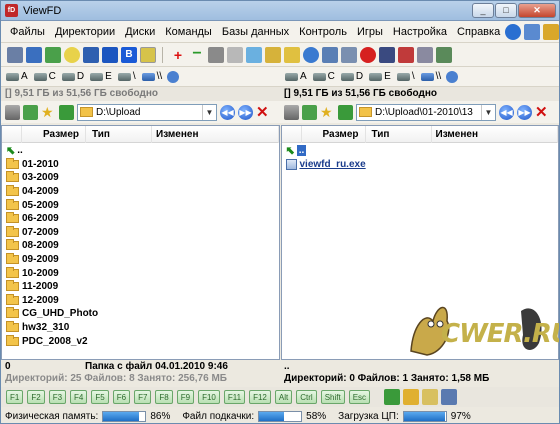 This screenshot has width=560, height=424. What do you see at coordinates (349, 54) in the screenshot?
I see `computer-icon` at bounding box center [349, 54].